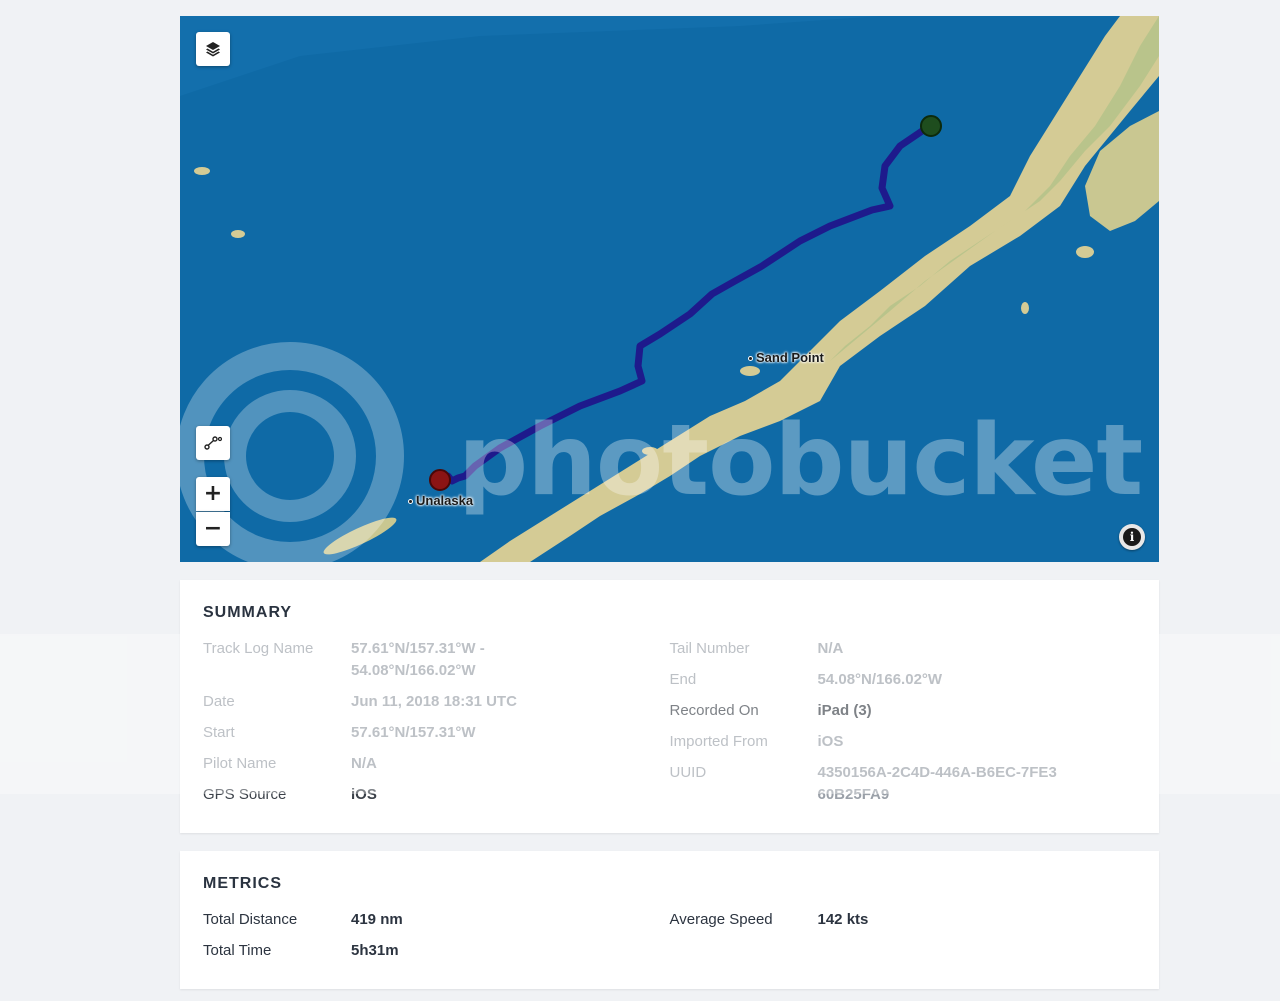 The height and width of the screenshot is (1001, 1280). What do you see at coordinates (219, 701) in the screenshot?
I see `field-label: Date` at bounding box center [219, 701].